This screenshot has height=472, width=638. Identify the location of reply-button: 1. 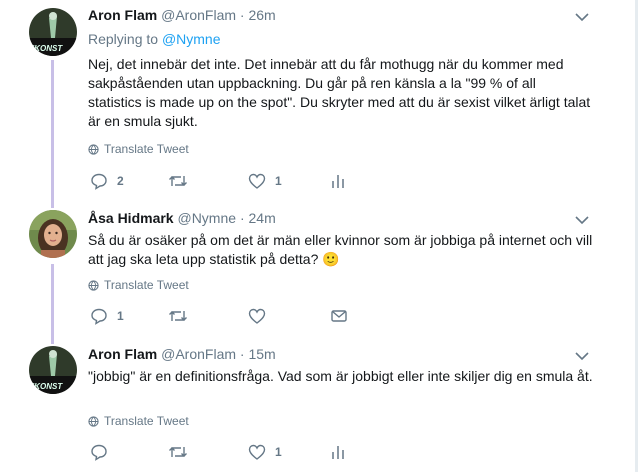
(107, 316).